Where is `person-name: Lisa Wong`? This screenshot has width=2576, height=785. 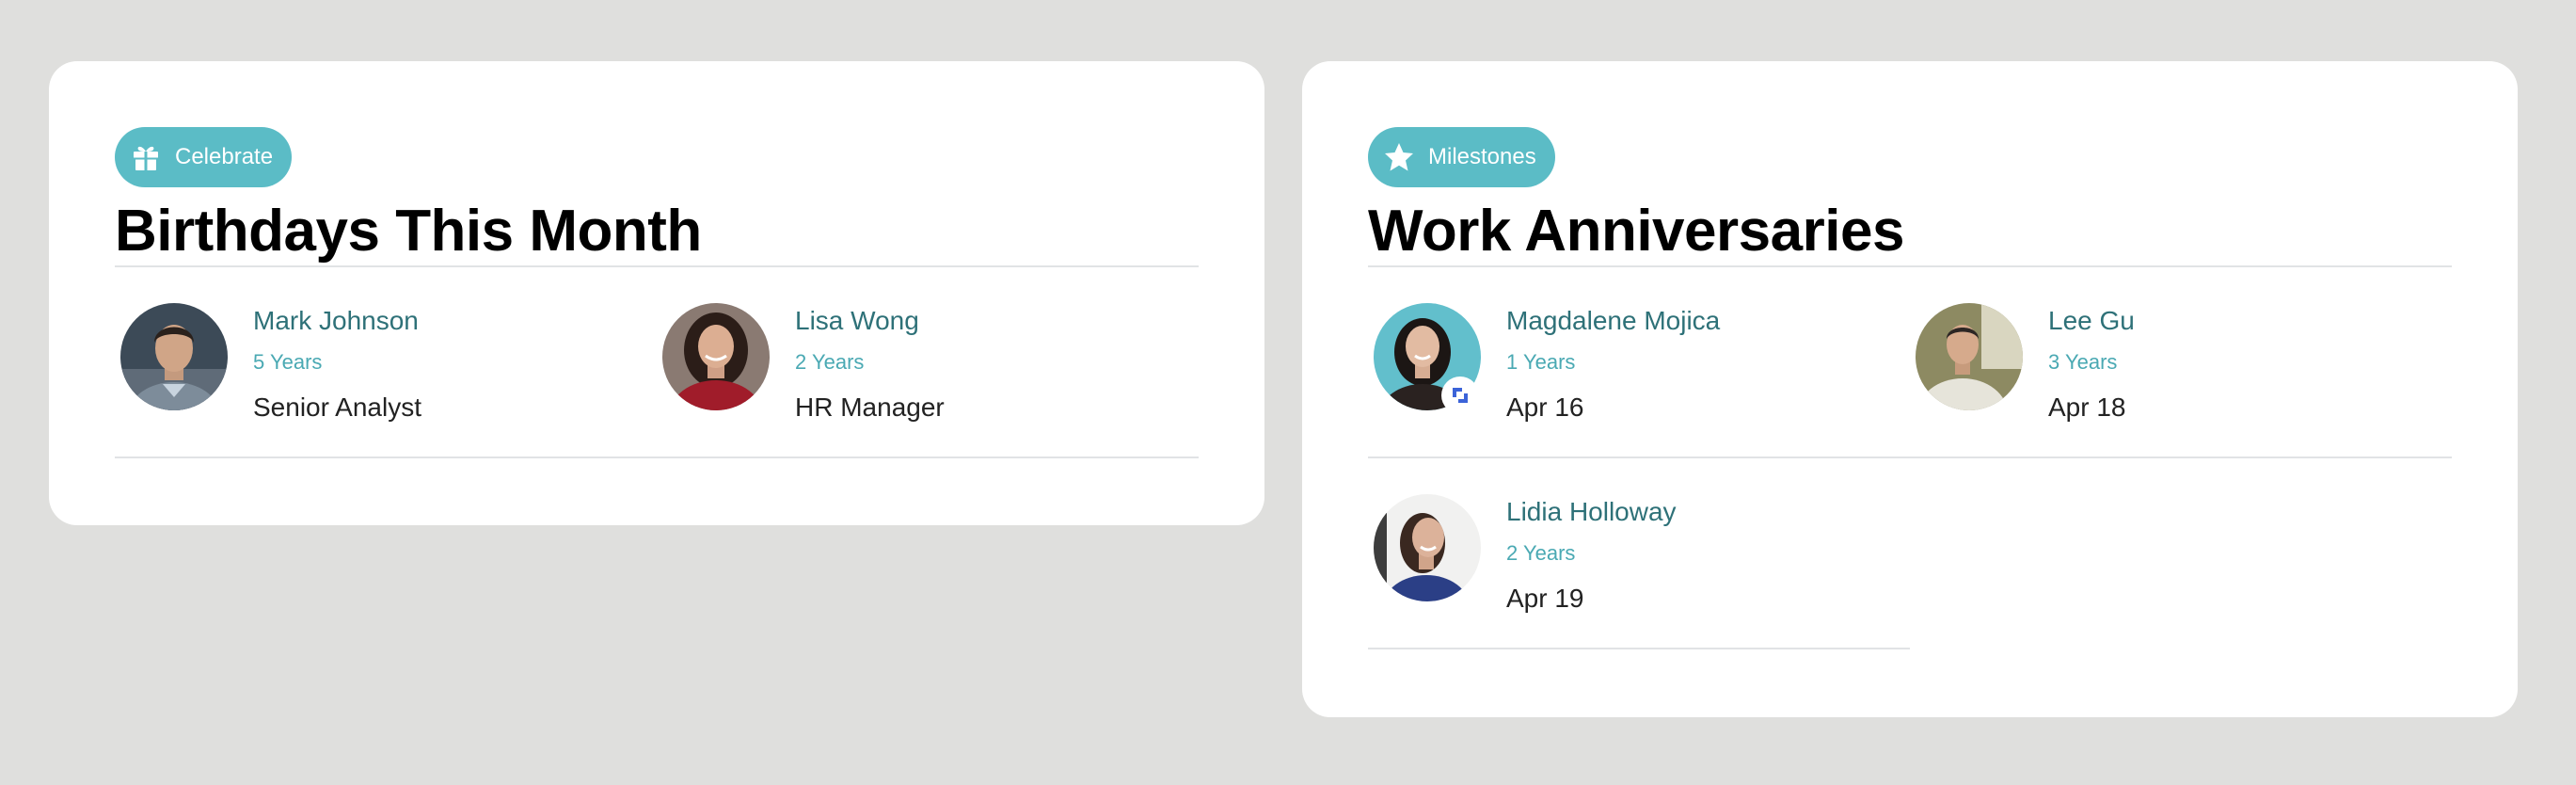 person-name: Lisa Wong is located at coordinates (857, 321).